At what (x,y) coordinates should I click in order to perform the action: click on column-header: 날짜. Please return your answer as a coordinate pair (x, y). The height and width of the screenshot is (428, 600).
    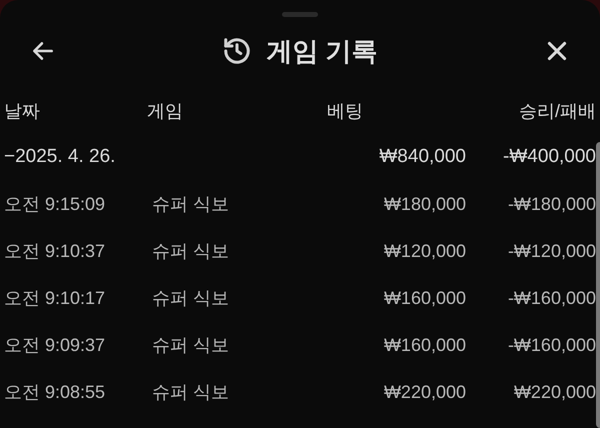
    Looking at the image, I should click on (22, 111).